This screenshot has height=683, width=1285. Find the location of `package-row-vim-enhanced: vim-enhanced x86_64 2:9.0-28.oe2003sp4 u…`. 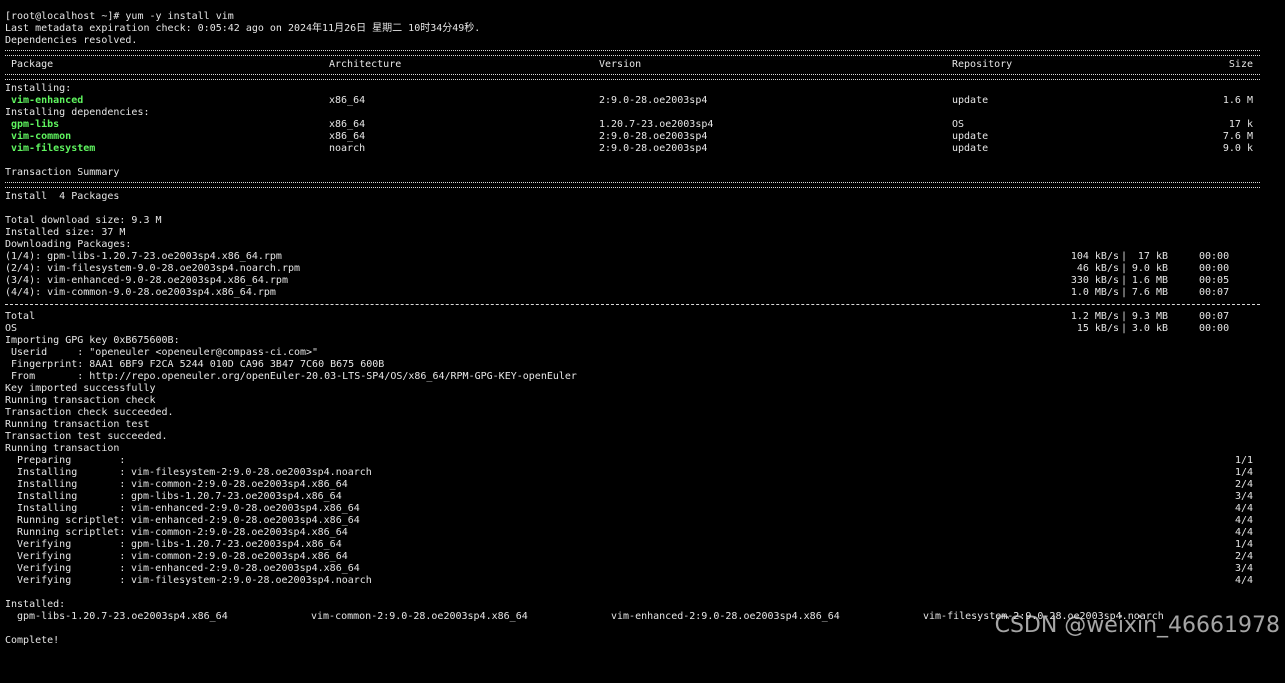

package-row-vim-enhanced: vim-enhanced x86_64 2:9.0-28.oe2003sp4 u… is located at coordinates (642, 101).